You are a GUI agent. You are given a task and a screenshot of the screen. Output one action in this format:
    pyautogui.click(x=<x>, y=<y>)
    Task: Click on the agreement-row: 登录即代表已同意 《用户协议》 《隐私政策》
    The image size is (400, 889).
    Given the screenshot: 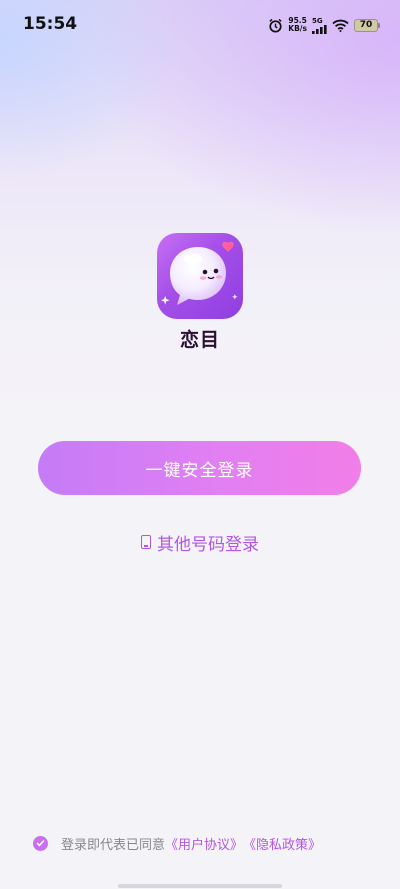 What is the action you would take?
    pyautogui.click(x=177, y=843)
    